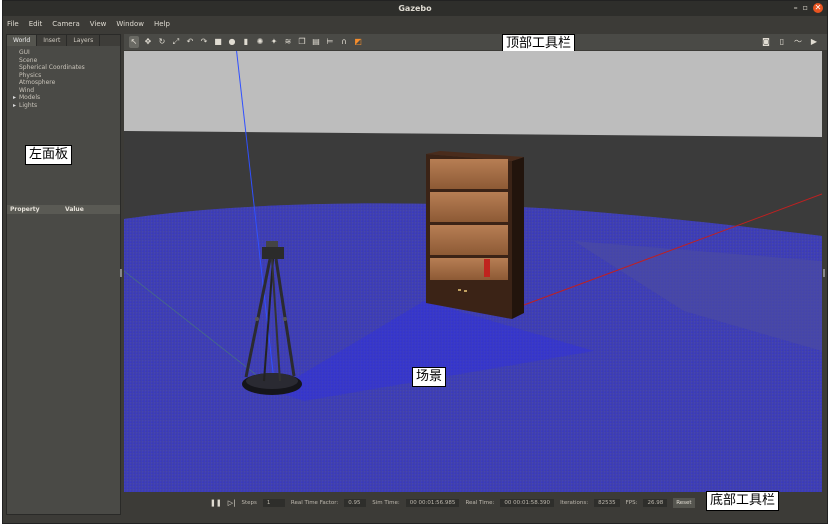  I want to click on select-icon: ↖, so click(134, 42).